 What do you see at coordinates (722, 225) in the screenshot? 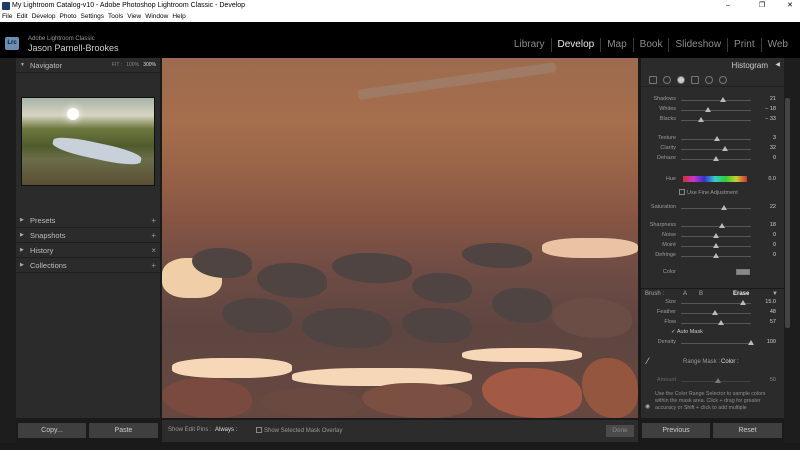
I see `sharpness-knob` at bounding box center [722, 225].